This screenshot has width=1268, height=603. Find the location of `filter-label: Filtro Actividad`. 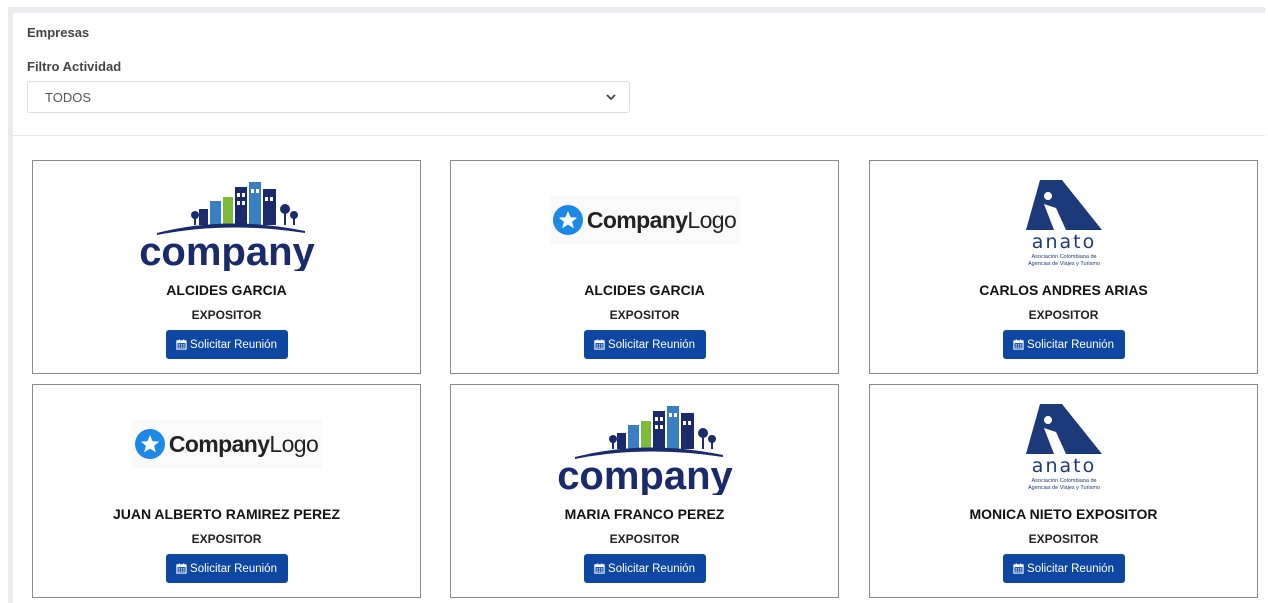

filter-label: Filtro Actividad is located at coordinates (74, 66).